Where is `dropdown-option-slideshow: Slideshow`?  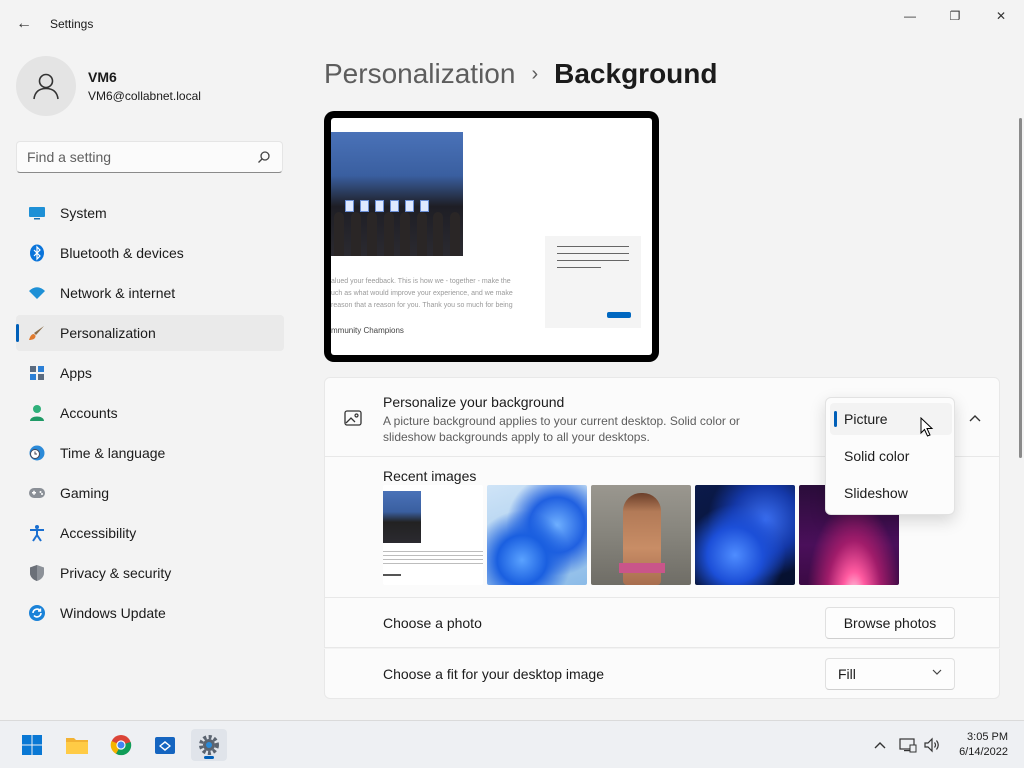
dropdown-option-slideshow: Slideshow is located at coordinates (891, 493).